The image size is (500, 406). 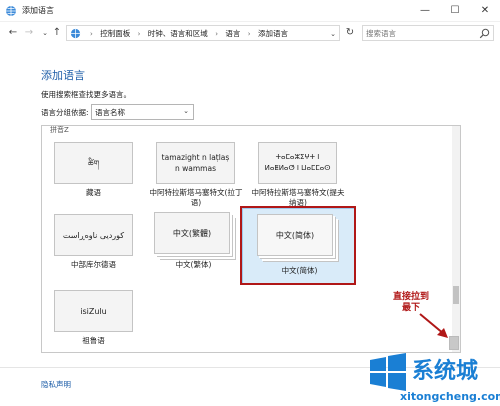 I want to click on window-title: 添加语言, so click(x=38, y=10).